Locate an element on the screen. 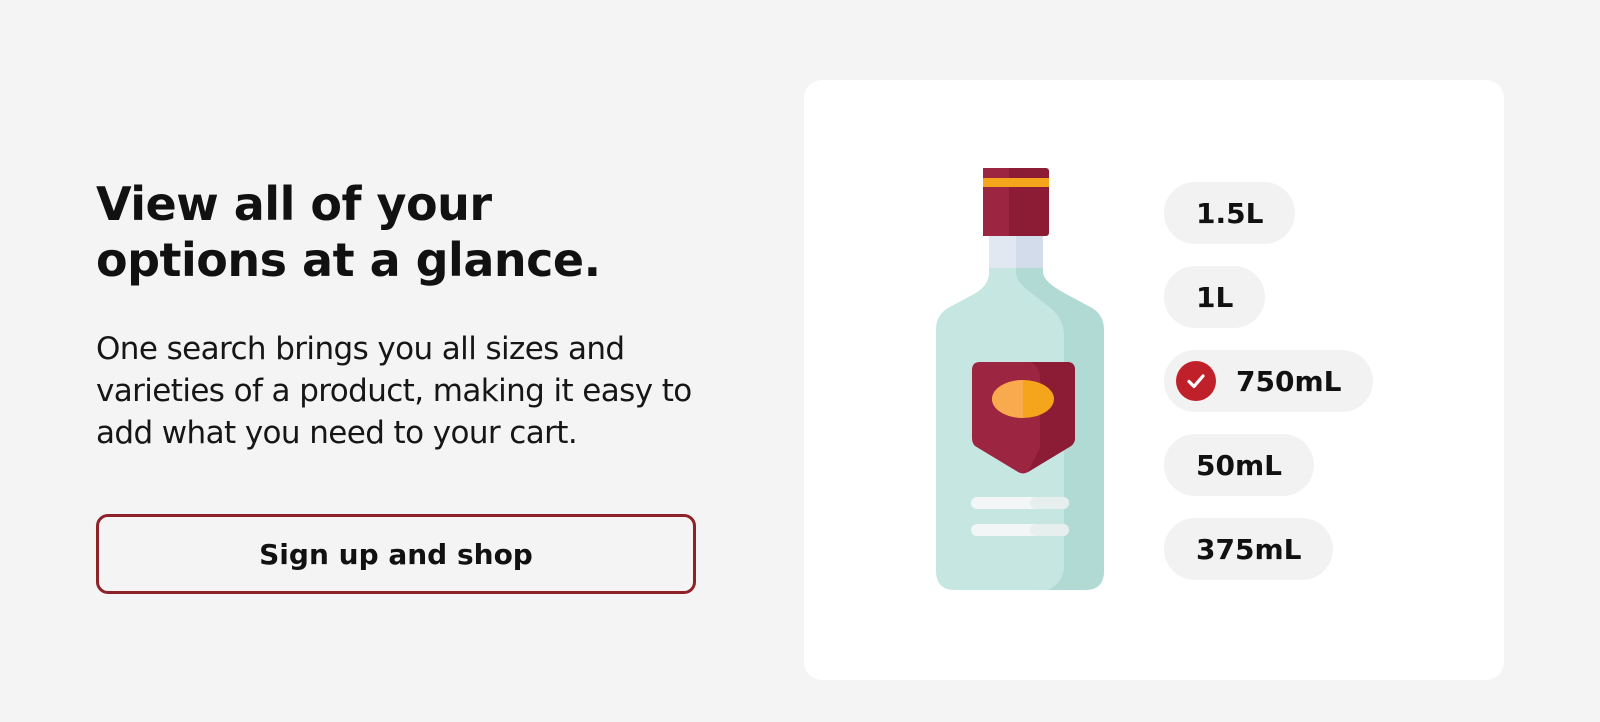 This screenshot has width=1600, height=722. size-option-750ml: 750mL is located at coordinates (1269, 381).